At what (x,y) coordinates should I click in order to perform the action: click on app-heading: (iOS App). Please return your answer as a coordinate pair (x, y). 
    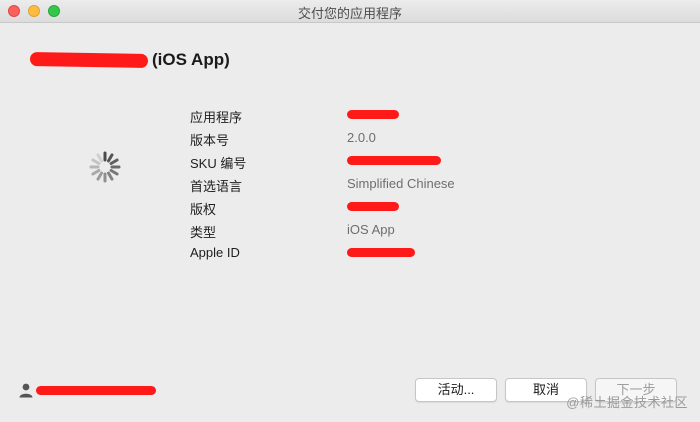
    Looking at the image, I should click on (129, 60).